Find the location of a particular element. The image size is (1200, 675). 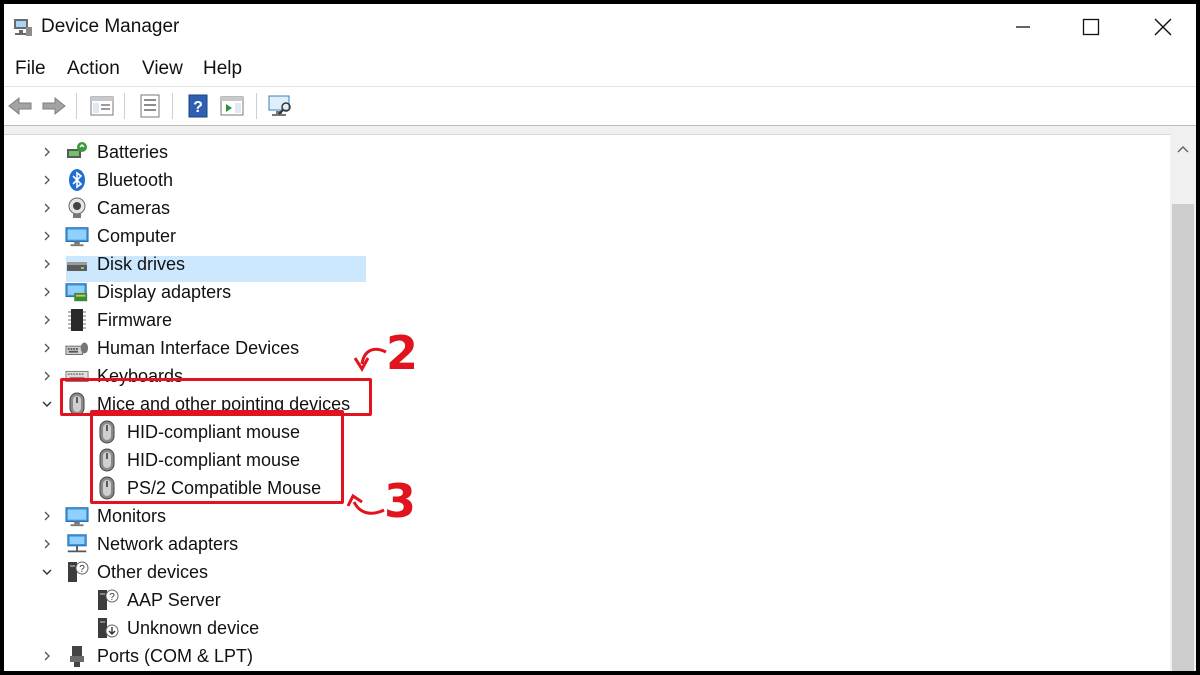

close-button is located at coordinates (1162, 27).